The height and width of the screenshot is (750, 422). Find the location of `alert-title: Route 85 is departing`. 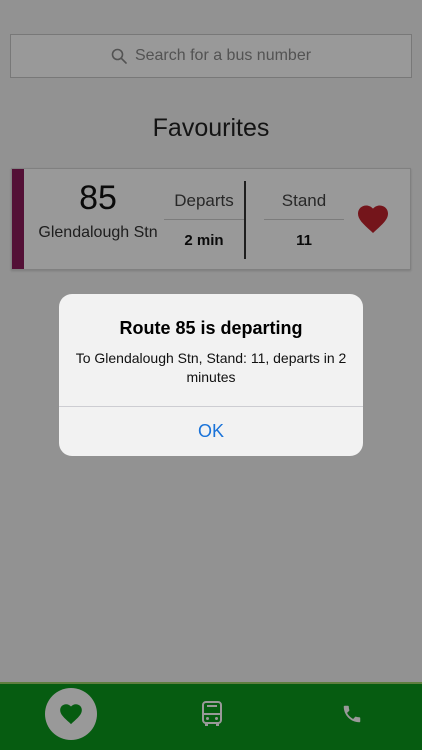

alert-title: Route 85 is departing is located at coordinates (211, 328).